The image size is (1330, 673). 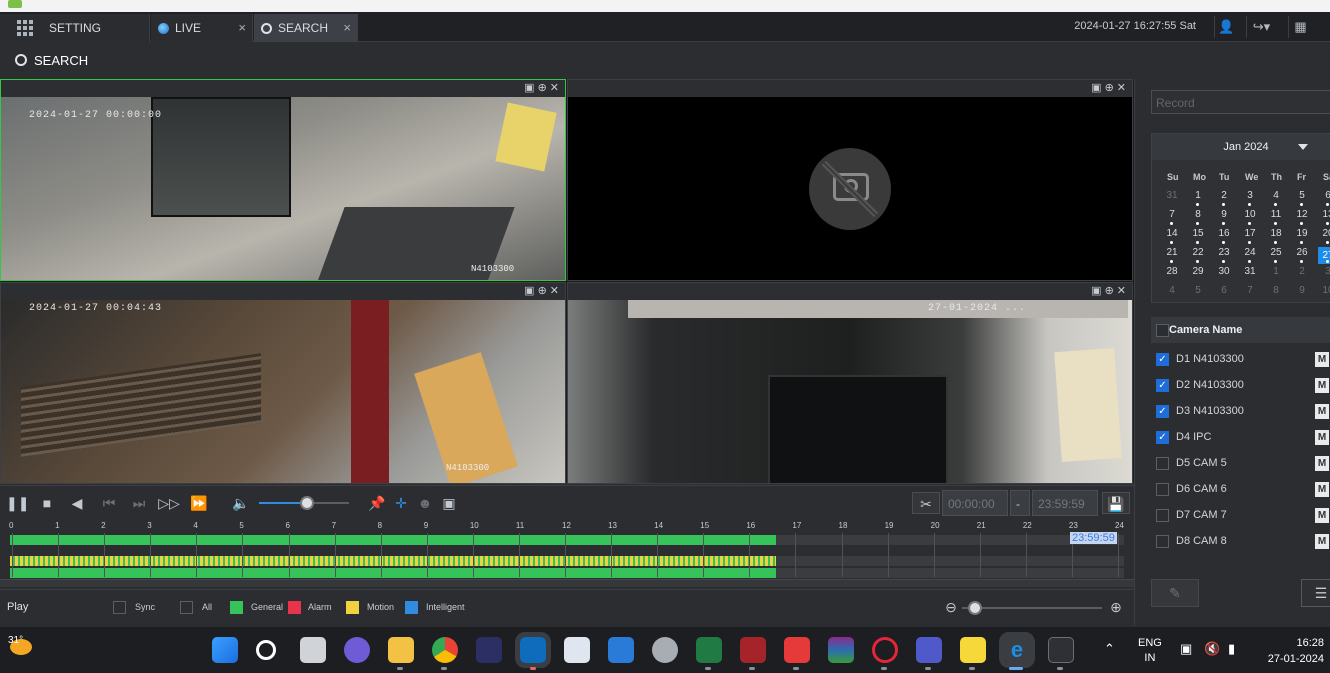 I want to click on tab-live-close-icon: ×, so click(x=242, y=27).